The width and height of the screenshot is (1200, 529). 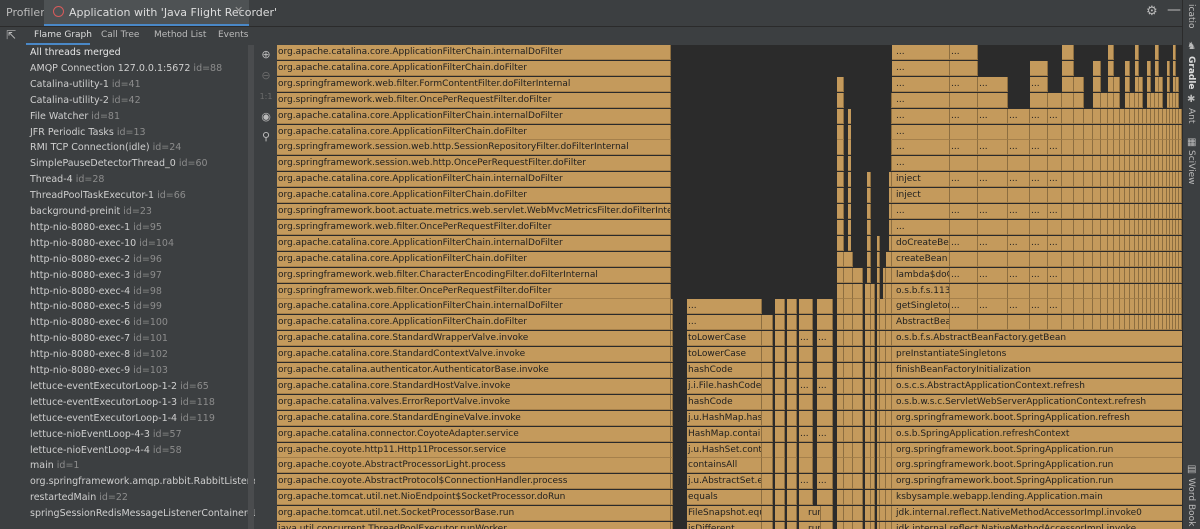 I want to click on flame-frame: doCreateBean, so click(x=922, y=243).